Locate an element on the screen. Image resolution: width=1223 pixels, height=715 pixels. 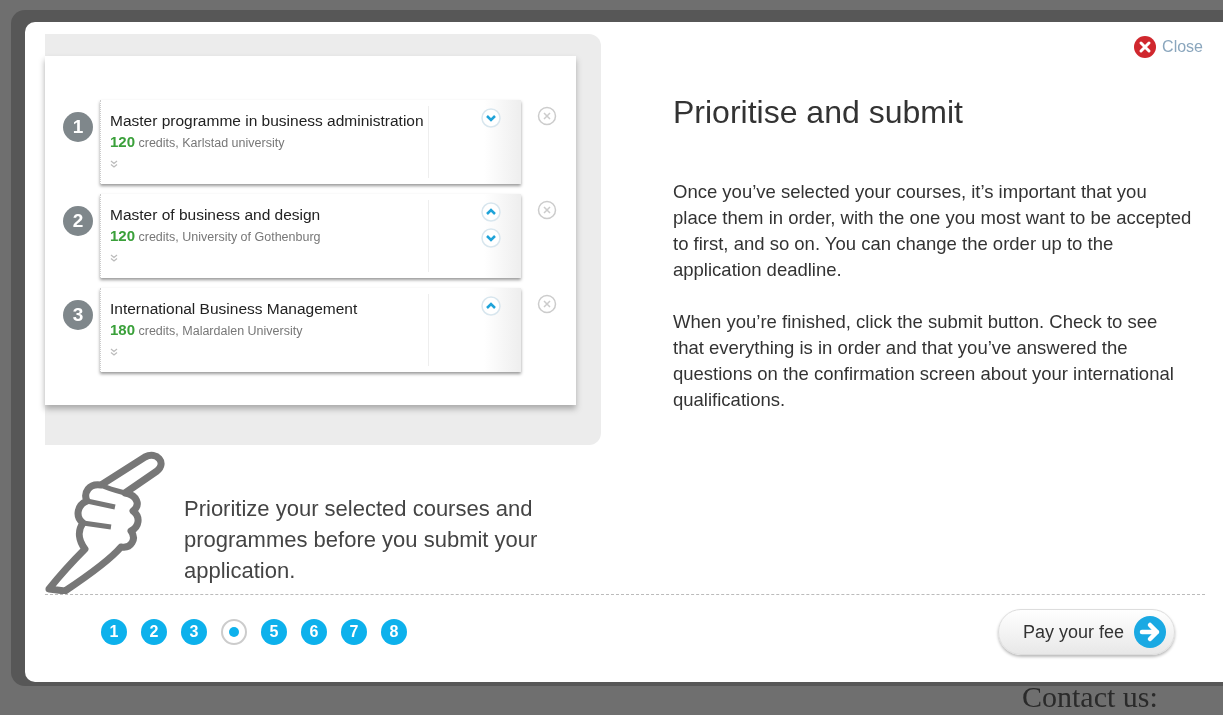
rank-badge: 3 is located at coordinates (78, 315).